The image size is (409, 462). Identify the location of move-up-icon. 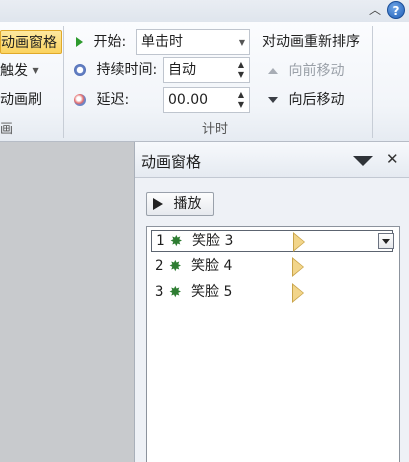
(273, 71).